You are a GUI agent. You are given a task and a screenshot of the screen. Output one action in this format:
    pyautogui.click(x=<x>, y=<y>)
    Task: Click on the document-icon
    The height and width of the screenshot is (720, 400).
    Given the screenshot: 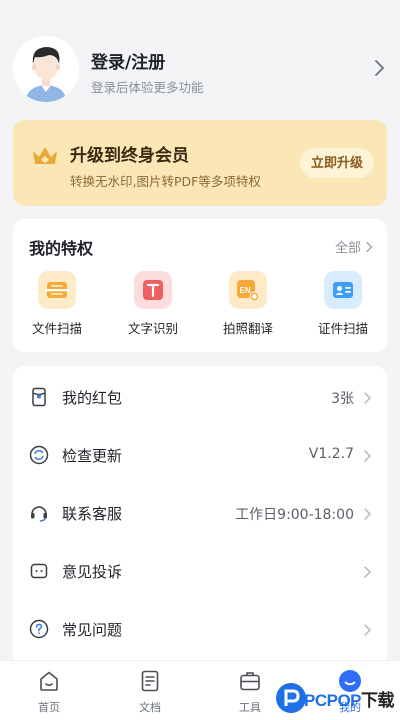 What is the action you would take?
    pyautogui.click(x=150, y=681)
    